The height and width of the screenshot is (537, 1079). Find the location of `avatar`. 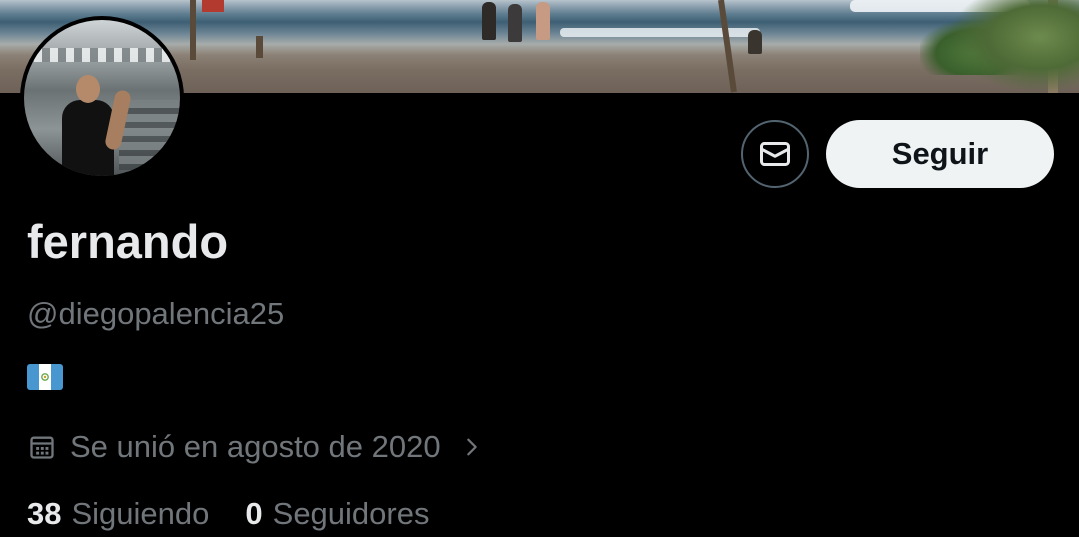

avatar is located at coordinates (102, 98).